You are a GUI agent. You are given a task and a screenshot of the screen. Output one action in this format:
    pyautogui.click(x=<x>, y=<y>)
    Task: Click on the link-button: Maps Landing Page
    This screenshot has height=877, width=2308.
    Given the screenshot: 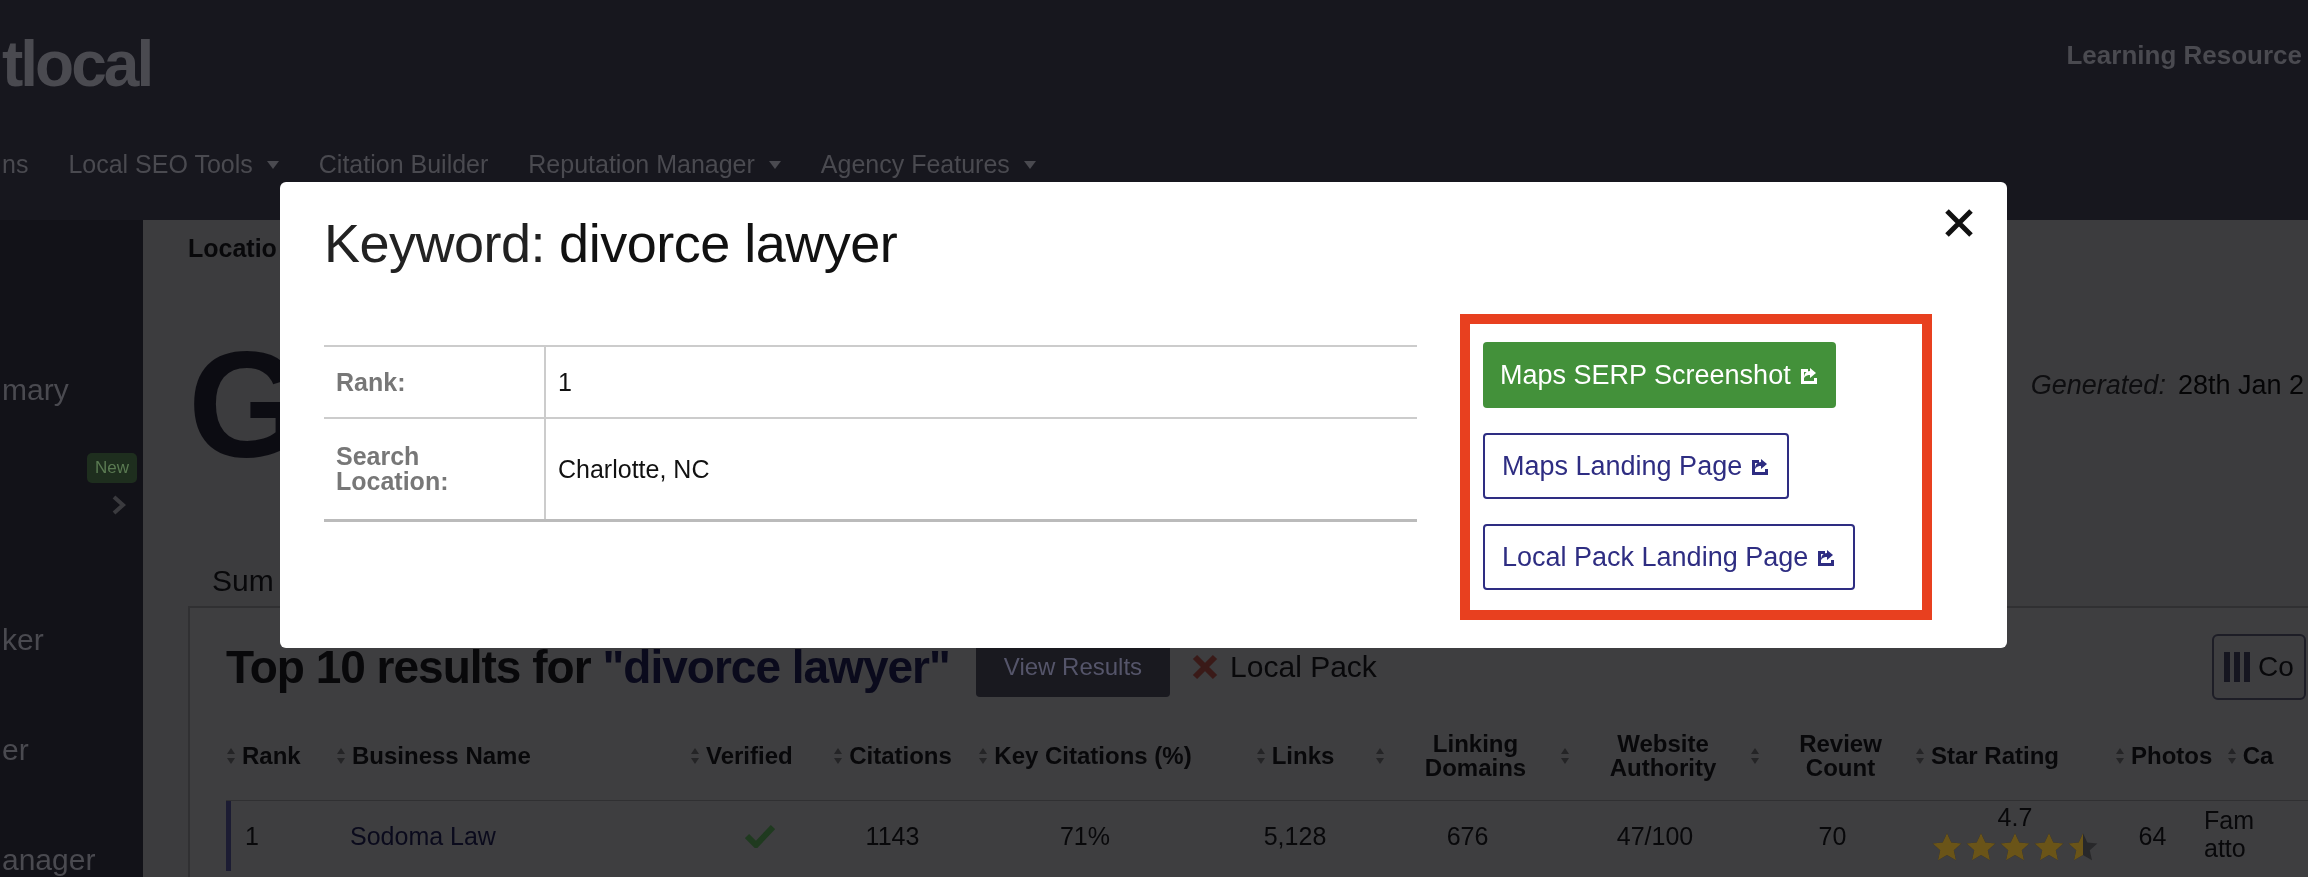 What is the action you would take?
    pyautogui.click(x=1636, y=466)
    